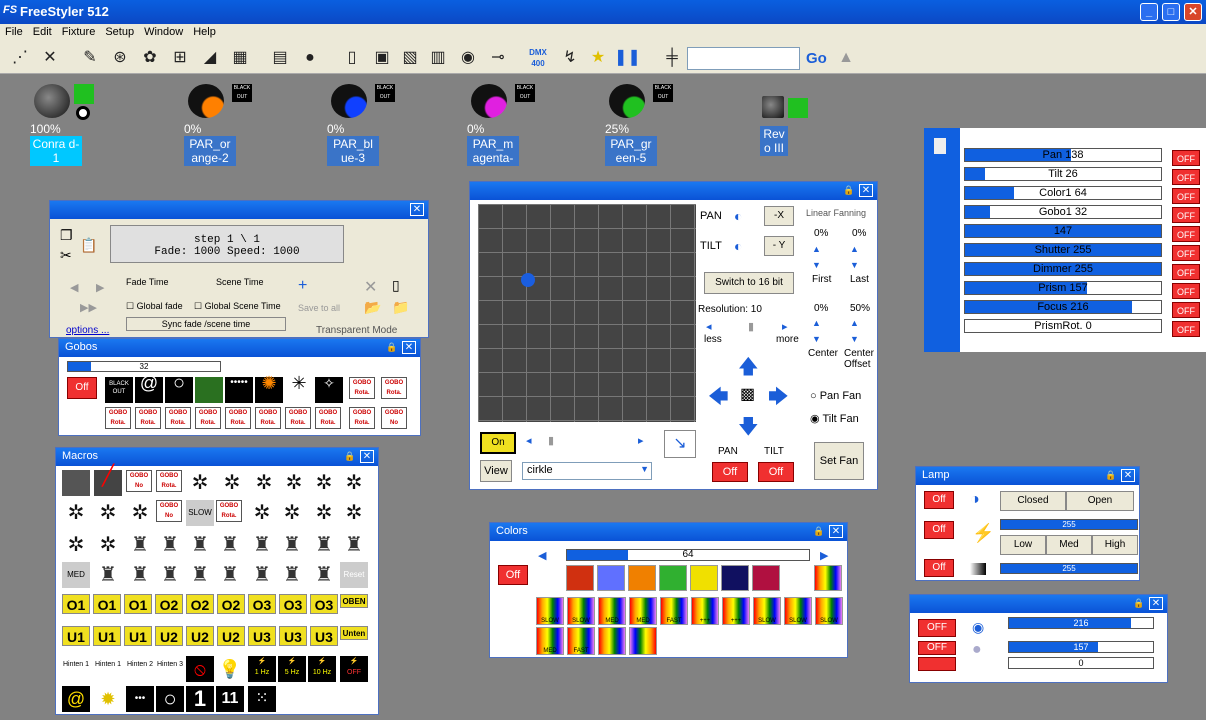 The image size is (1206, 720). Describe the element at coordinates (828, 578) in the screenshot. I see `rainbow-swatch` at that location.